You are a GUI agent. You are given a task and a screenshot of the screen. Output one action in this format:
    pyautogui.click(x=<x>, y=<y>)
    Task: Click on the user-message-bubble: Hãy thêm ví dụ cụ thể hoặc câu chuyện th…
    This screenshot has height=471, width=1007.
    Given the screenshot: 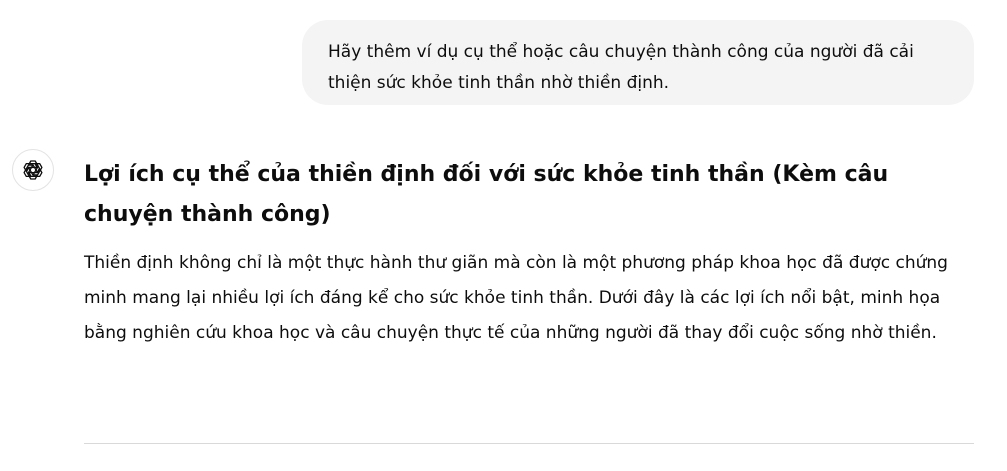 What is the action you would take?
    pyautogui.click(x=638, y=62)
    